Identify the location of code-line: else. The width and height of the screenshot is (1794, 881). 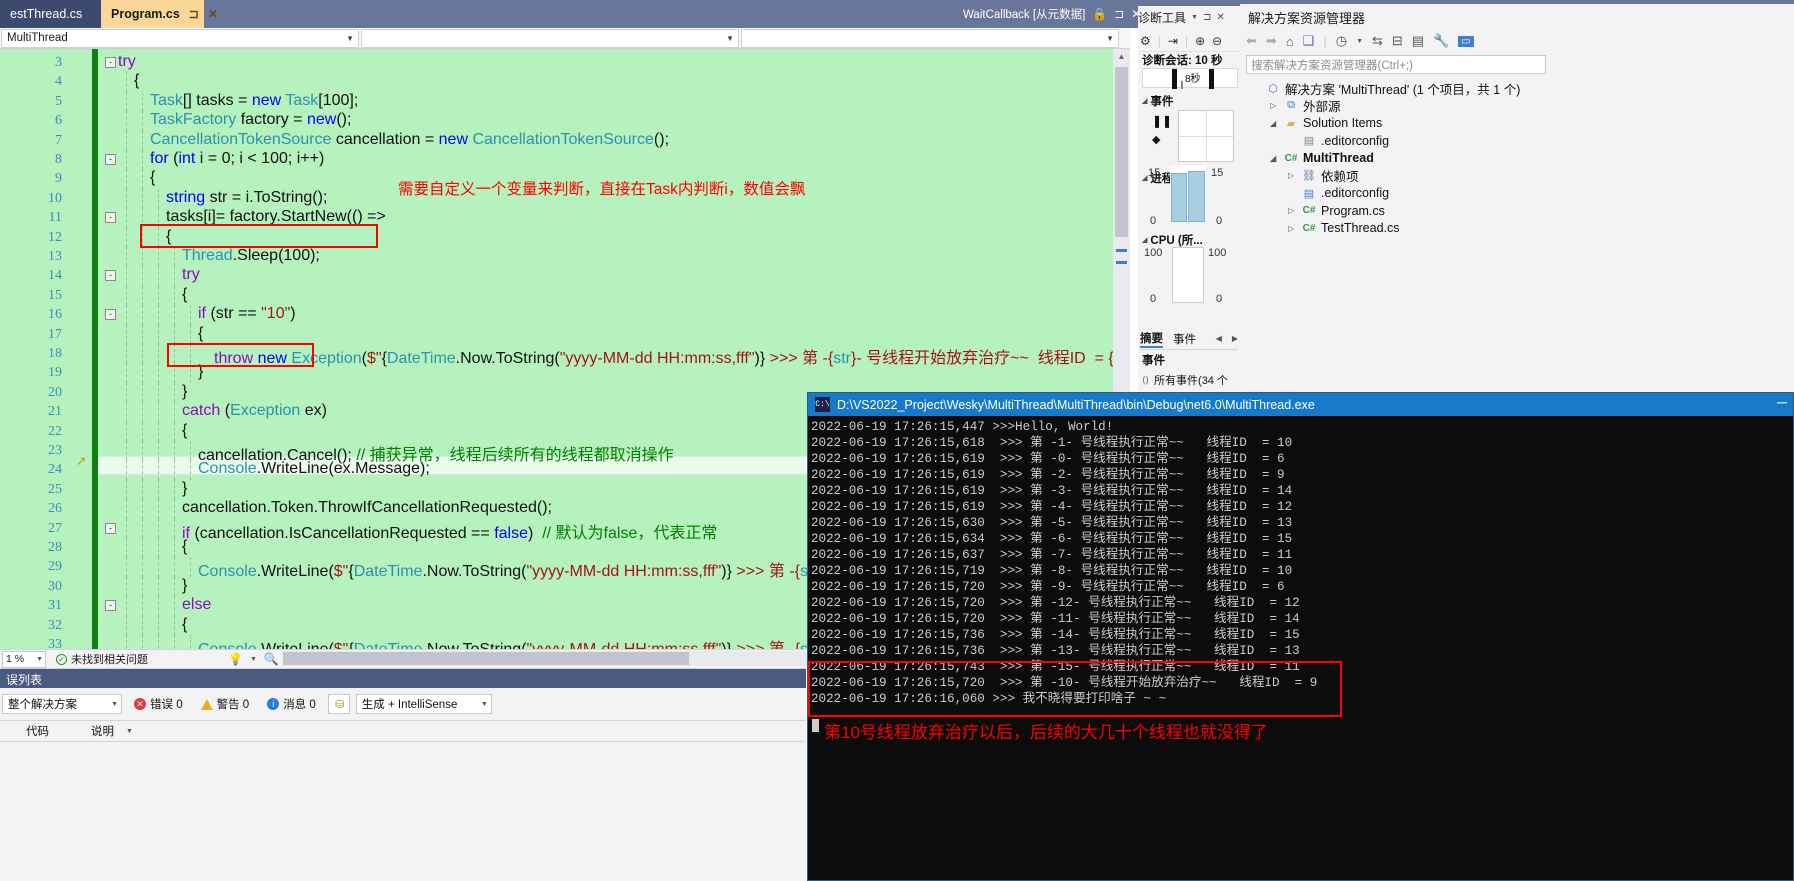
(196, 605).